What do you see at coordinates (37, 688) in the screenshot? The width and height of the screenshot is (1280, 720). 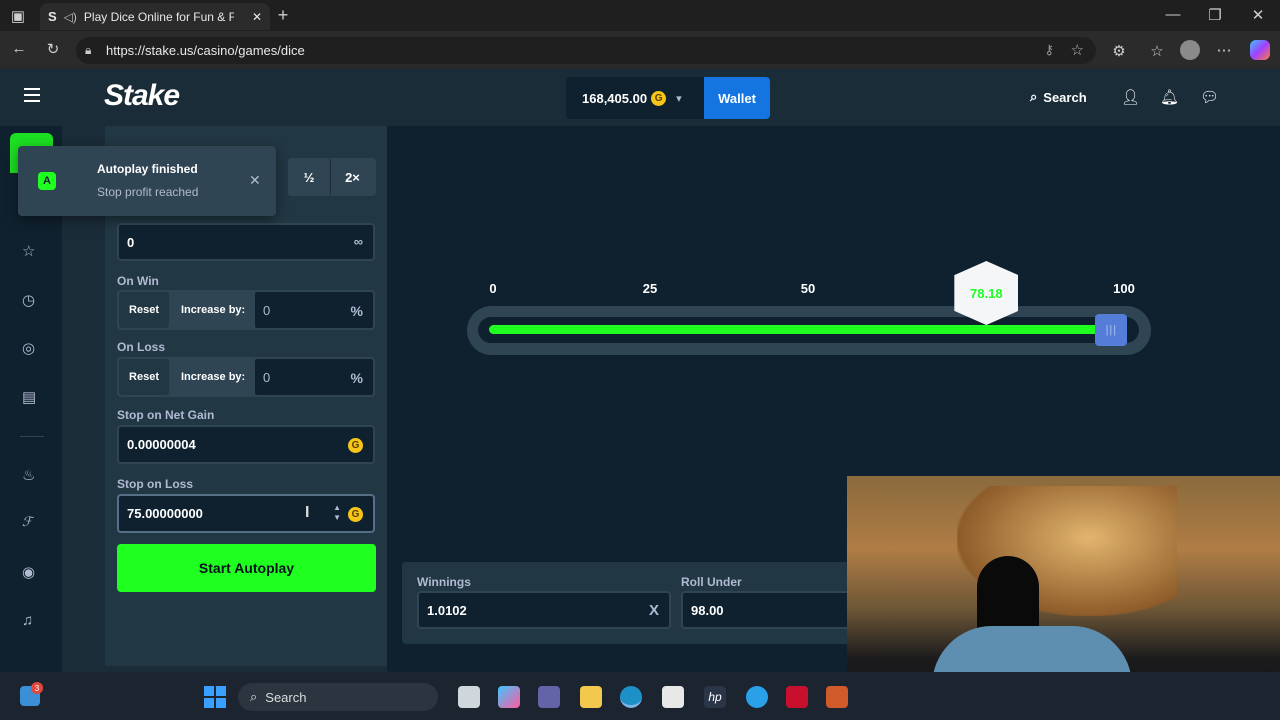 I see `widgets-badge: 3` at bounding box center [37, 688].